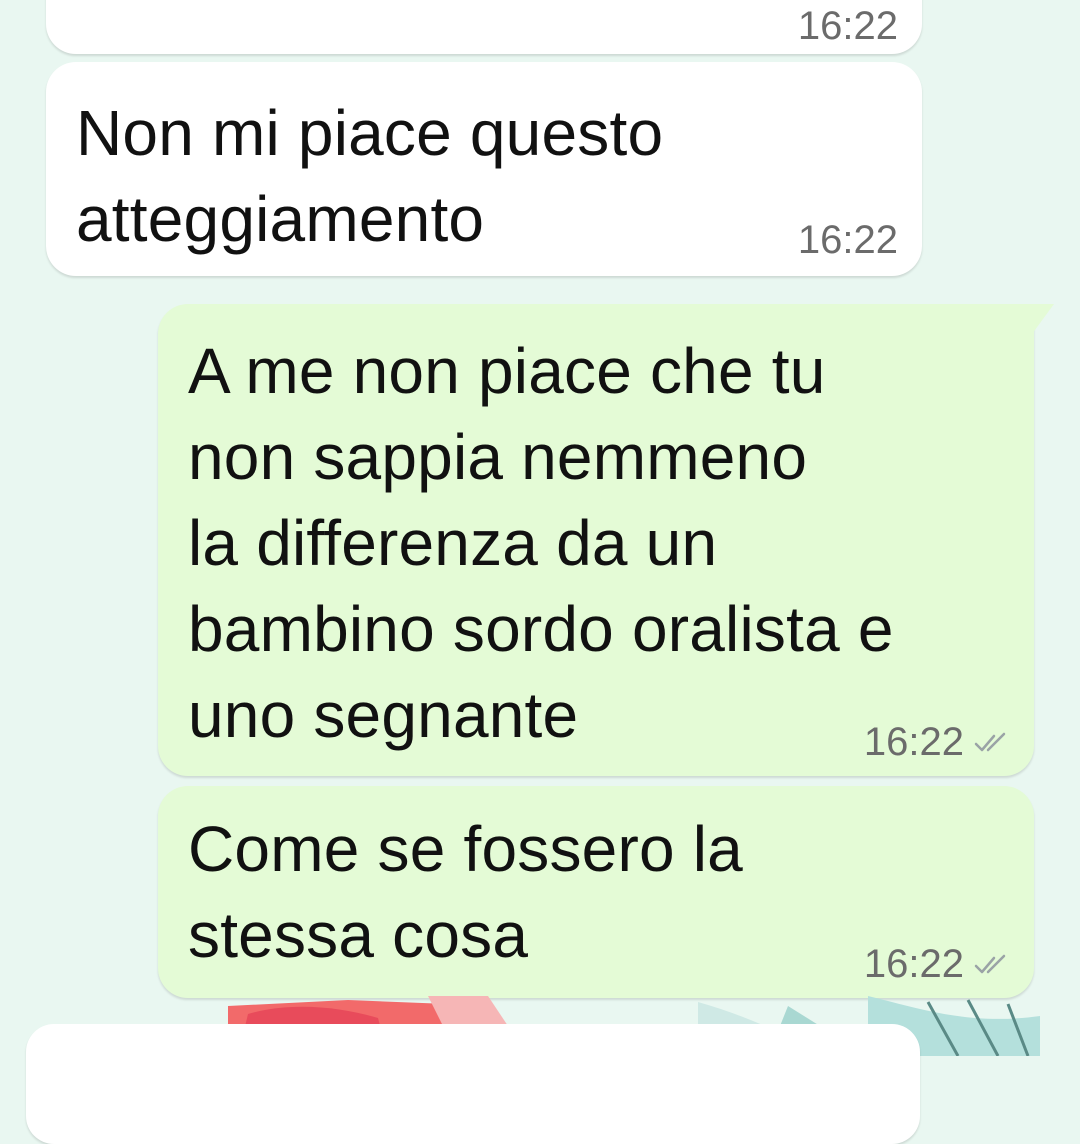 This screenshot has height=1144, width=1080. Describe the element at coordinates (473, 1084) in the screenshot. I see `message-bubble-incoming-partial` at that location.